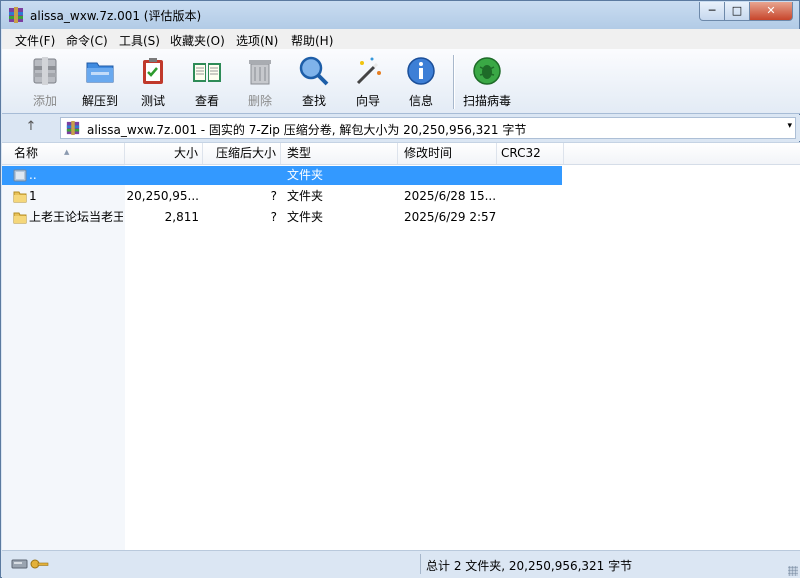 Image resolution: width=800 pixels, height=578 pixels. What do you see at coordinates (314, 71) in the screenshot?
I see `magnifier-icon` at bounding box center [314, 71].